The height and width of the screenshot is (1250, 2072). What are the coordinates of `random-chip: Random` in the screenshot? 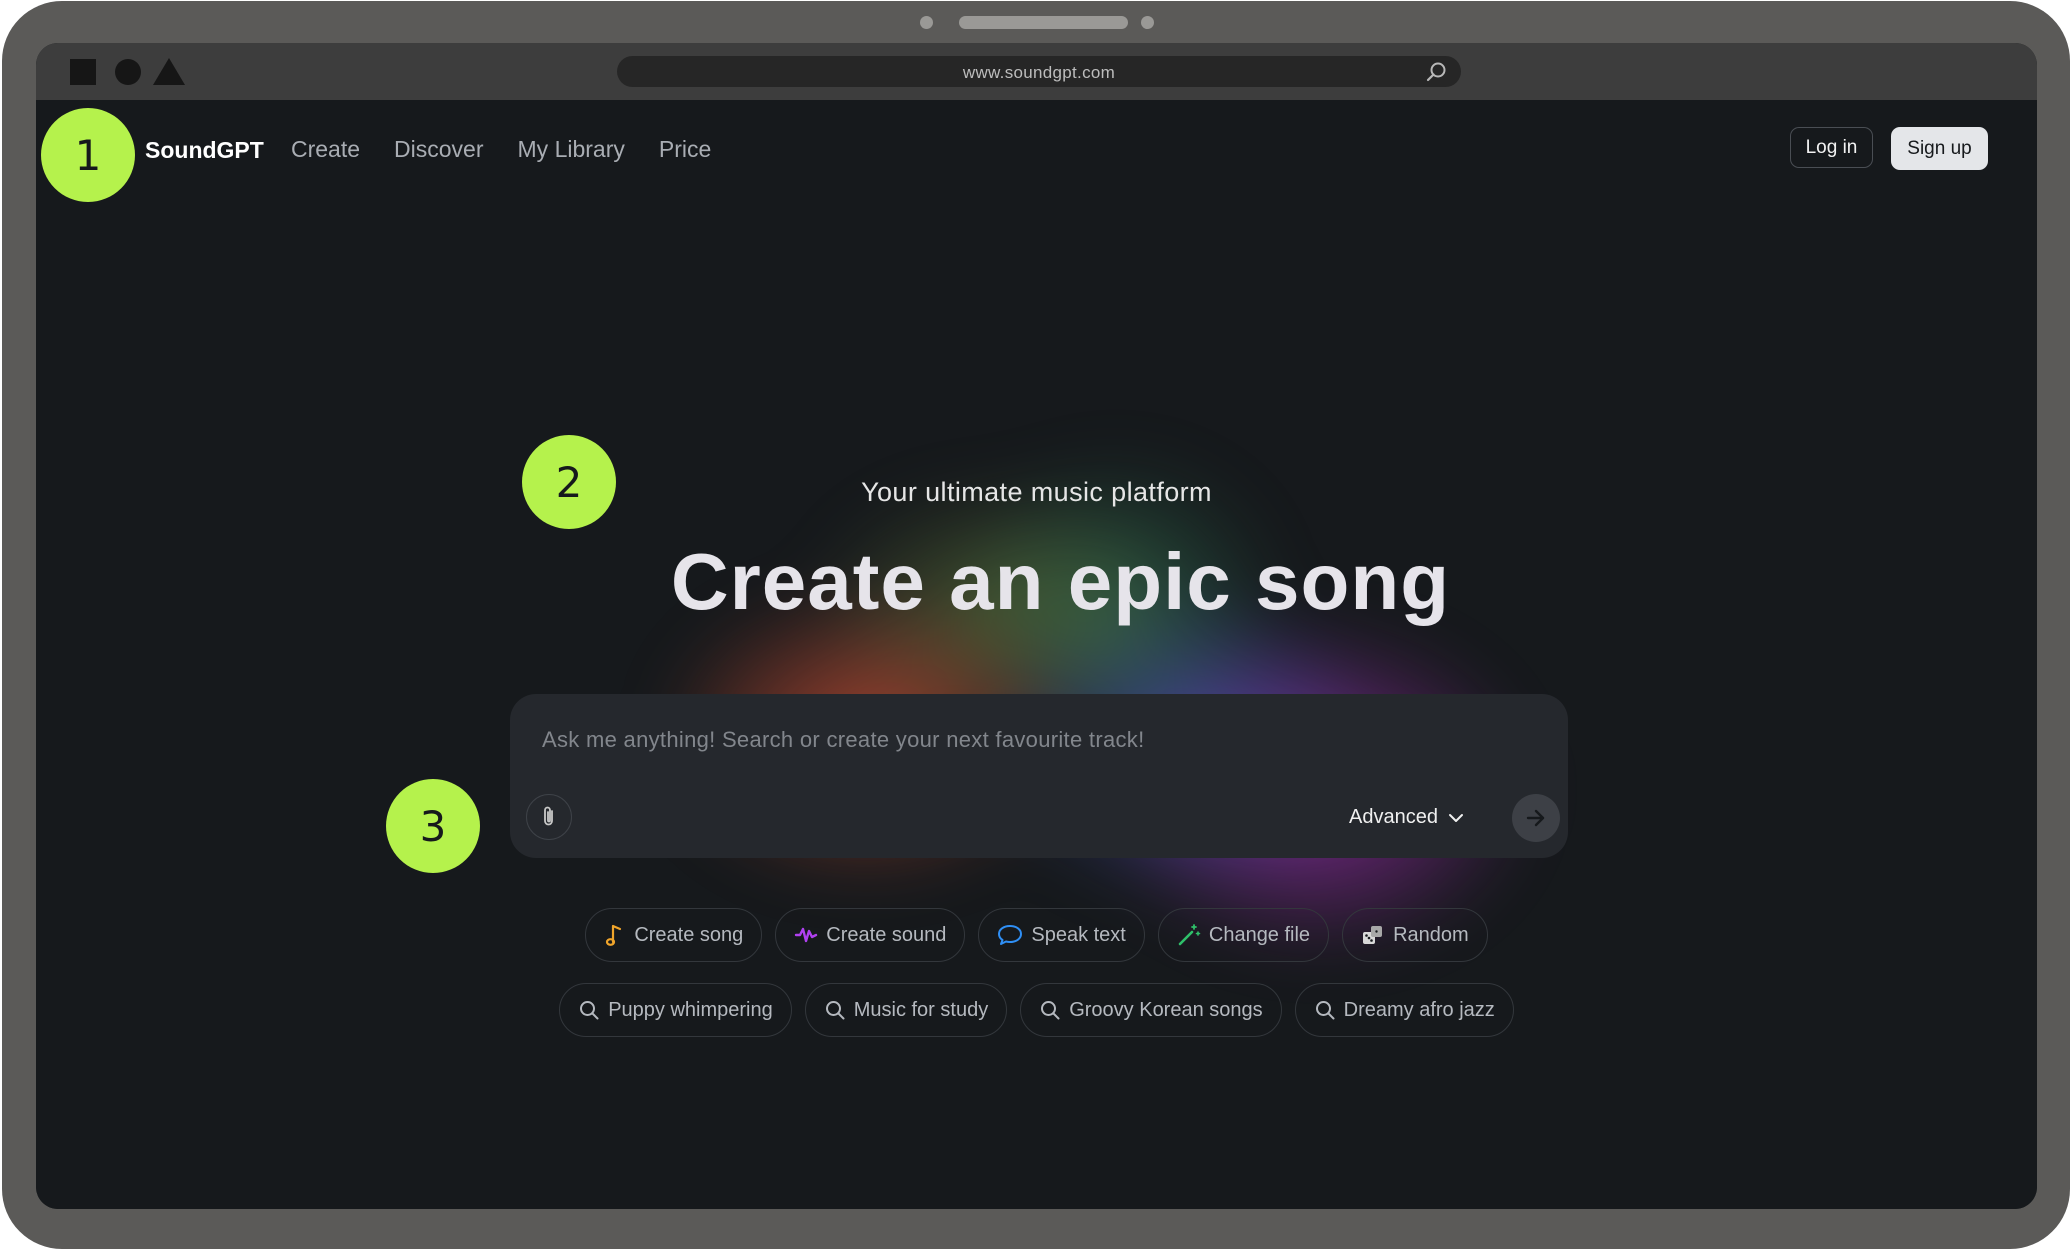 It's located at (1415, 935).